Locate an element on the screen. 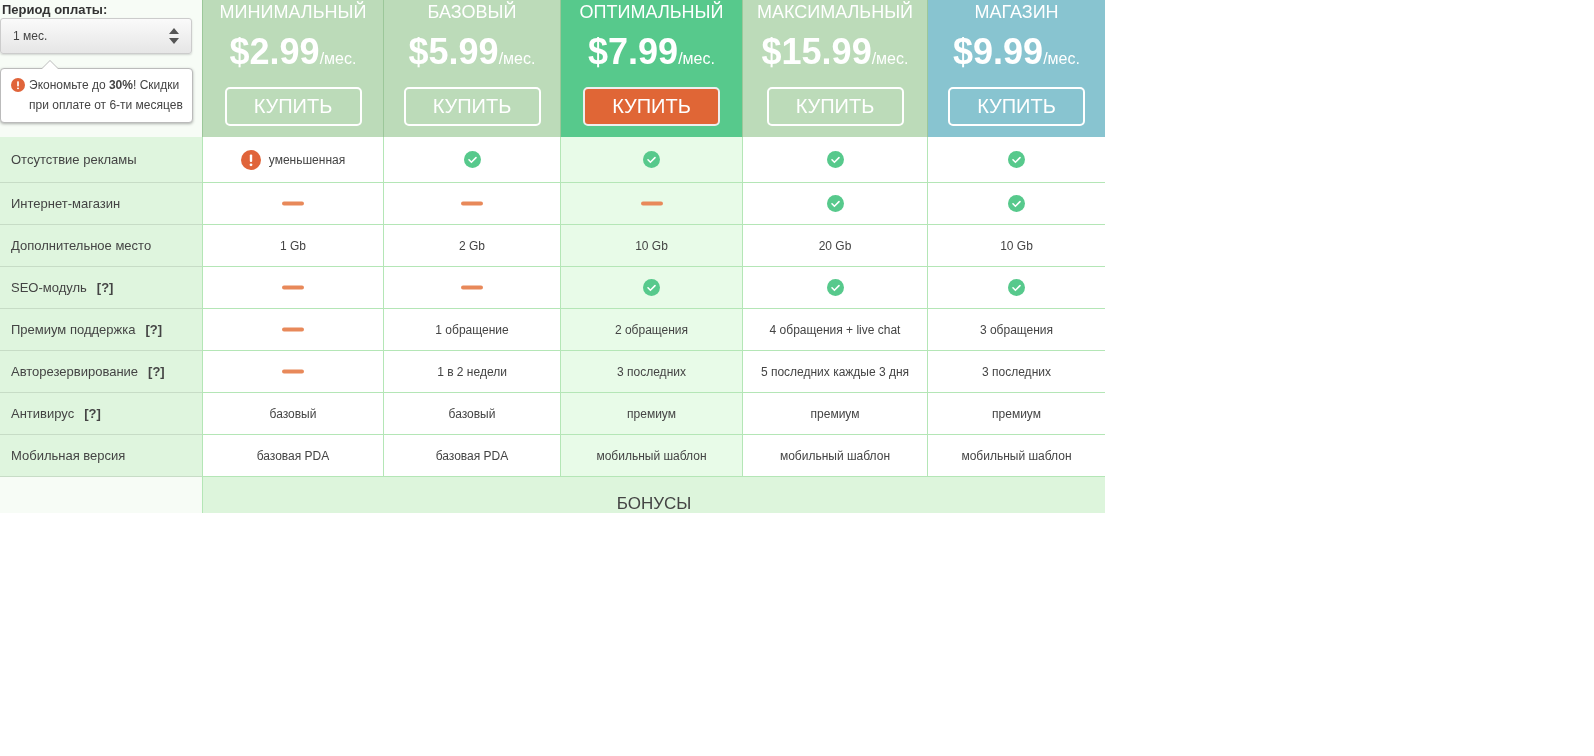  plan-price: $2.99/мес. is located at coordinates (293, 53).